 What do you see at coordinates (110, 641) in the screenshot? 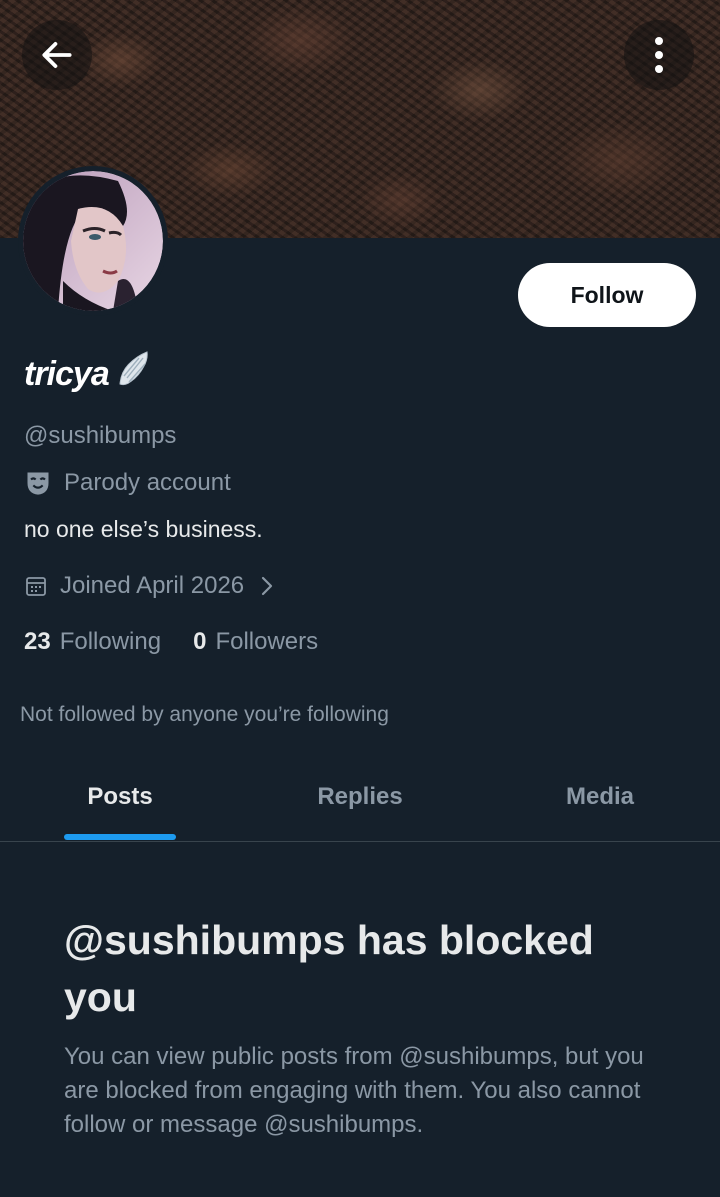
I see `following-label: Following` at bounding box center [110, 641].